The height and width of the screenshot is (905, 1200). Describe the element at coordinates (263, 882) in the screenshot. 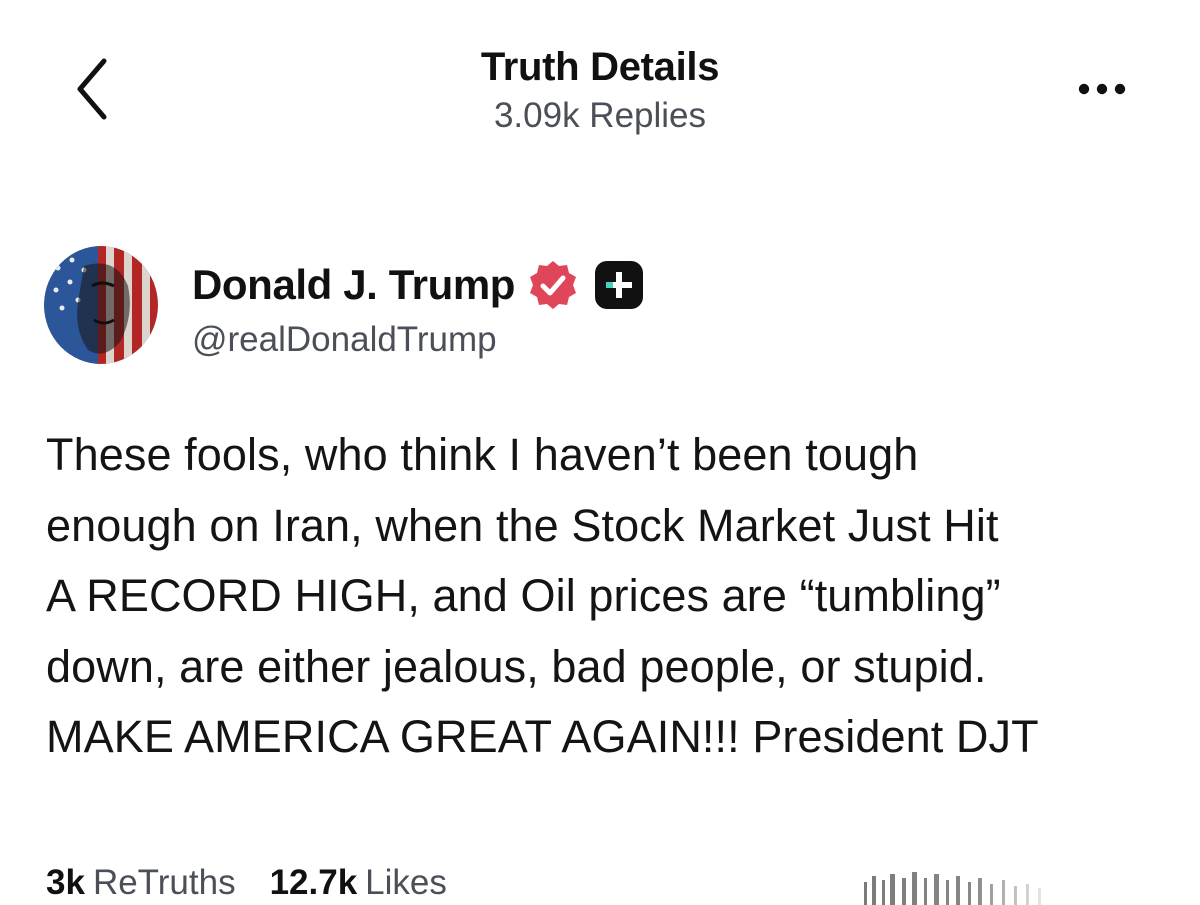

I see `post-stats: 3k ReTruths 12.7k Likes` at that location.